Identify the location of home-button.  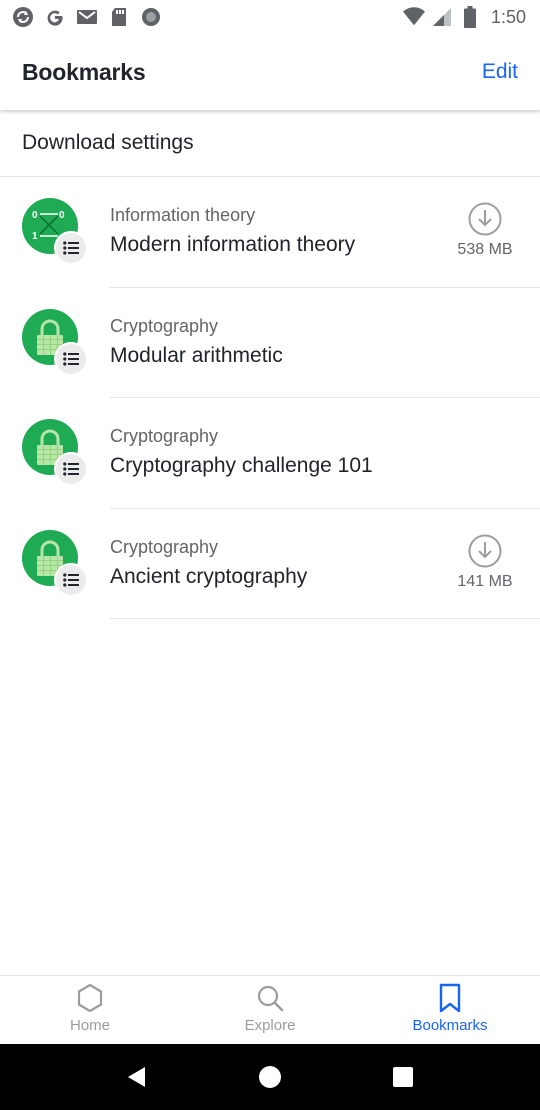
(270, 1077).